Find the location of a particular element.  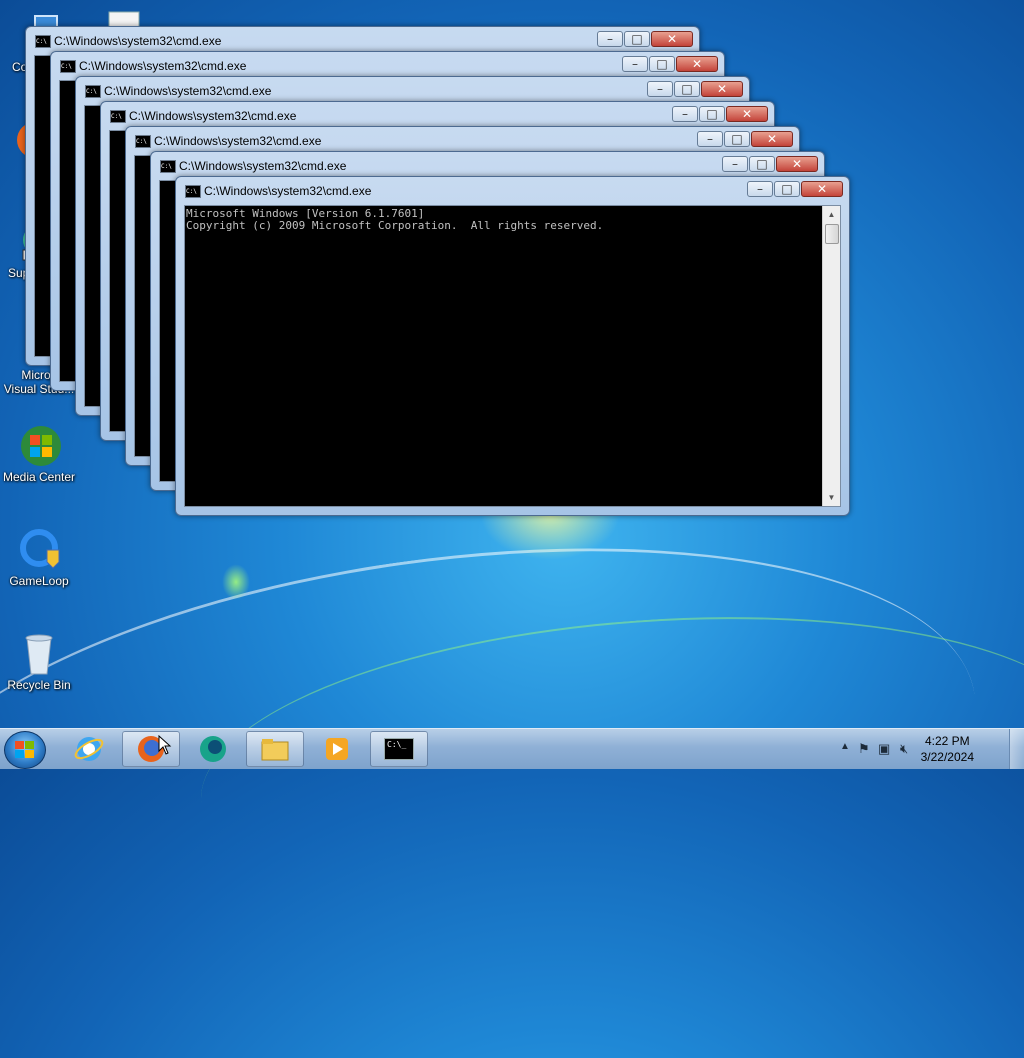

desktop-icon-gameloop: GameLoop is located at coordinates (39, 558).